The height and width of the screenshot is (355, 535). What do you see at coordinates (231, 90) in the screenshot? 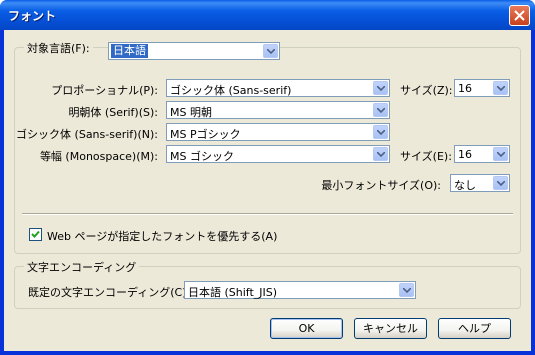
I see `proportional-select-value: ゴシック体 (Sans-serif)` at bounding box center [231, 90].